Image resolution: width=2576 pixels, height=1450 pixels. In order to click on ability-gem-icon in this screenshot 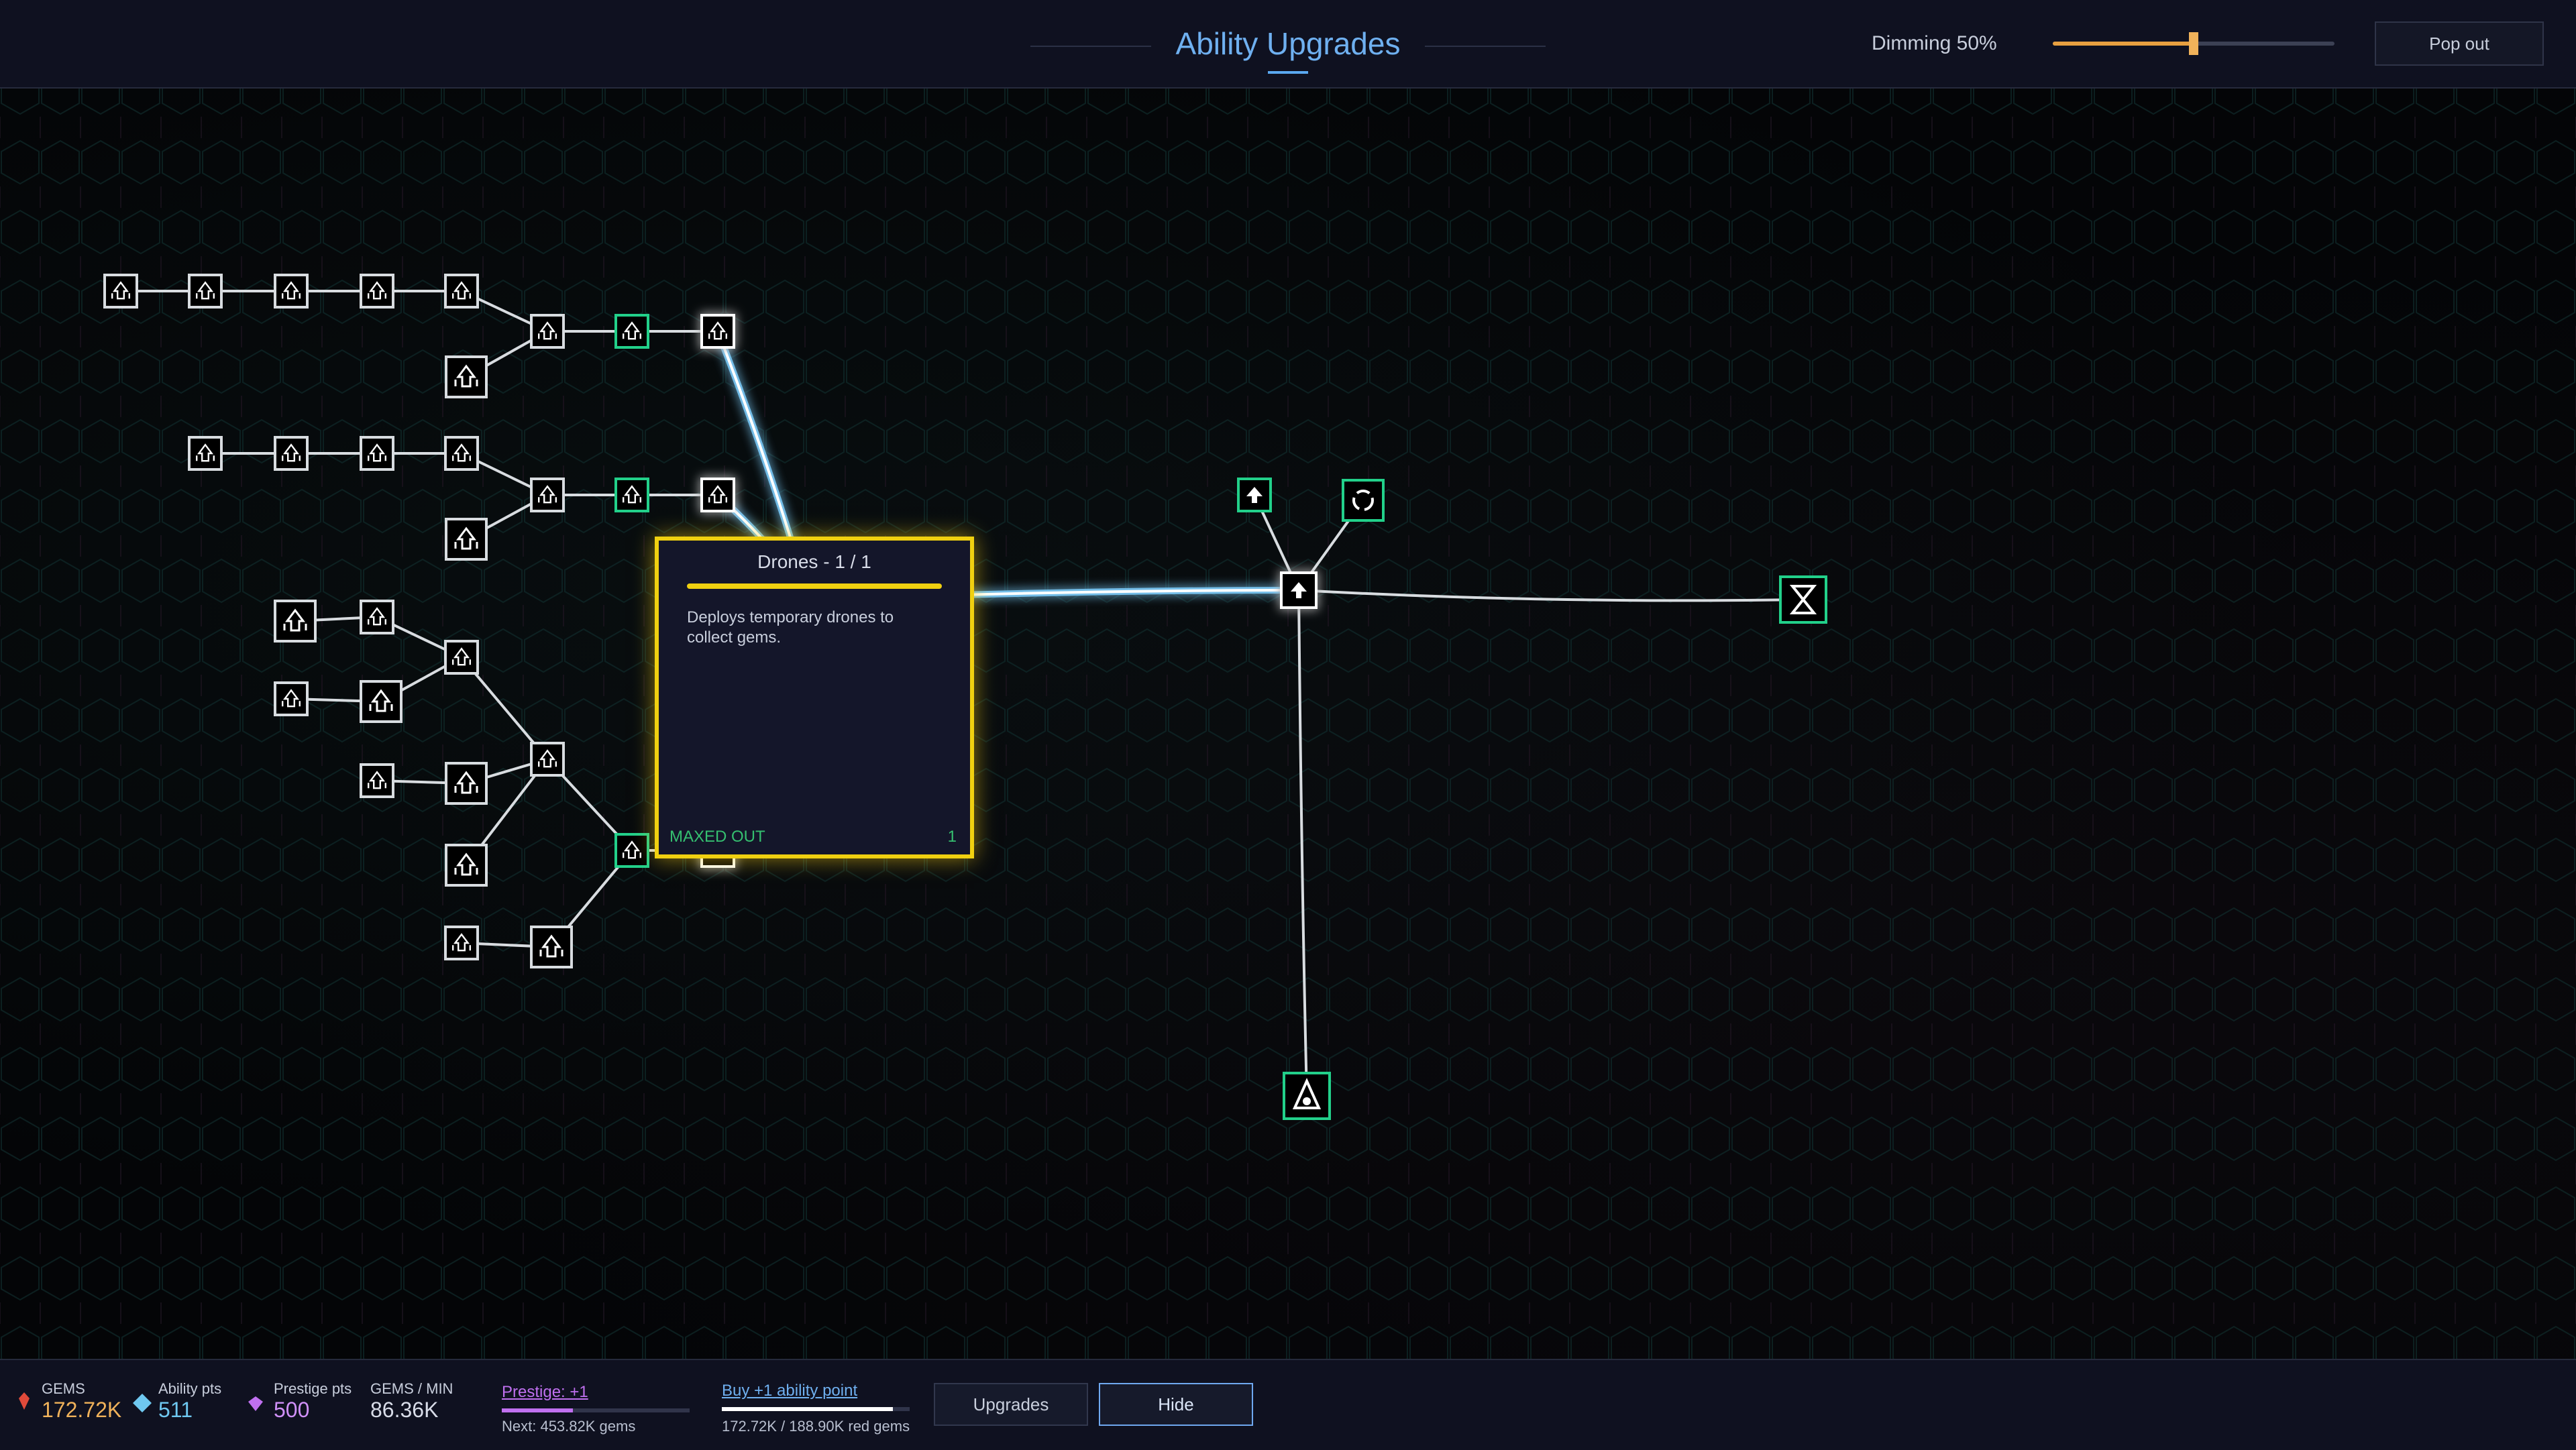, I will do `click(142, 1403)`.